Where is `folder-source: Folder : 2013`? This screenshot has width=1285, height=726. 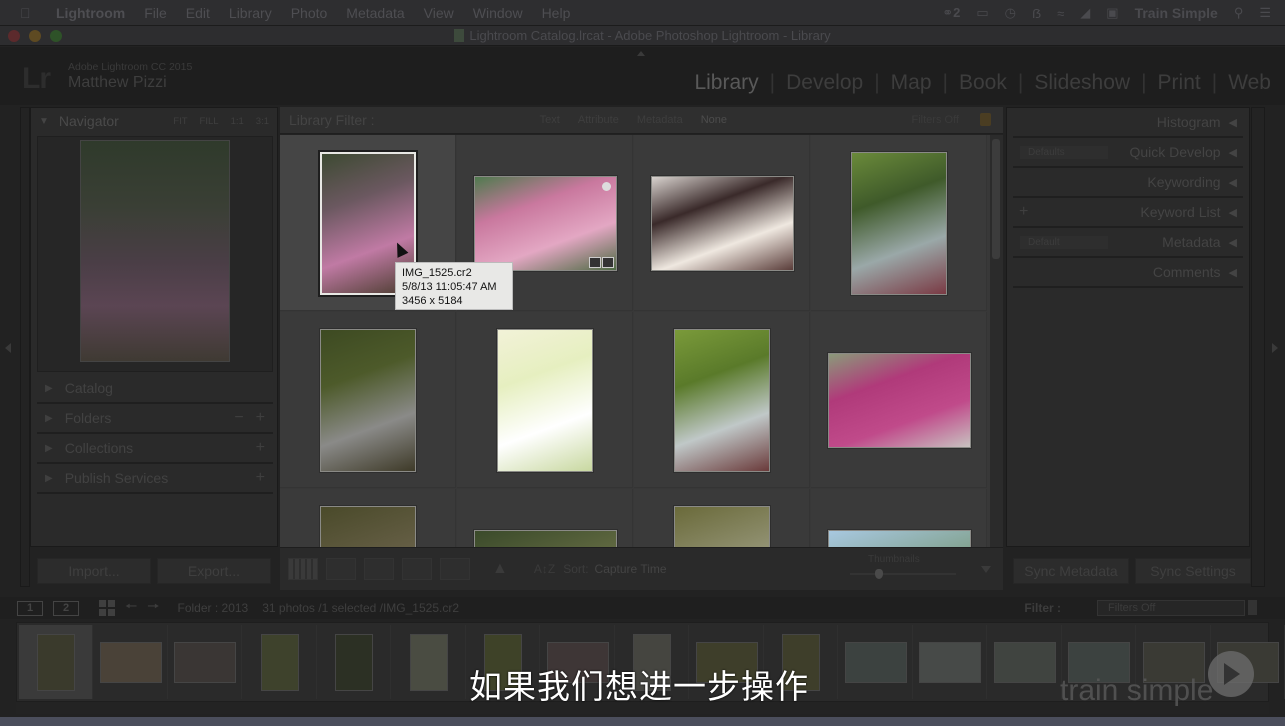 folder-source: Folder : 2013 is located at coordinates (213, 608).